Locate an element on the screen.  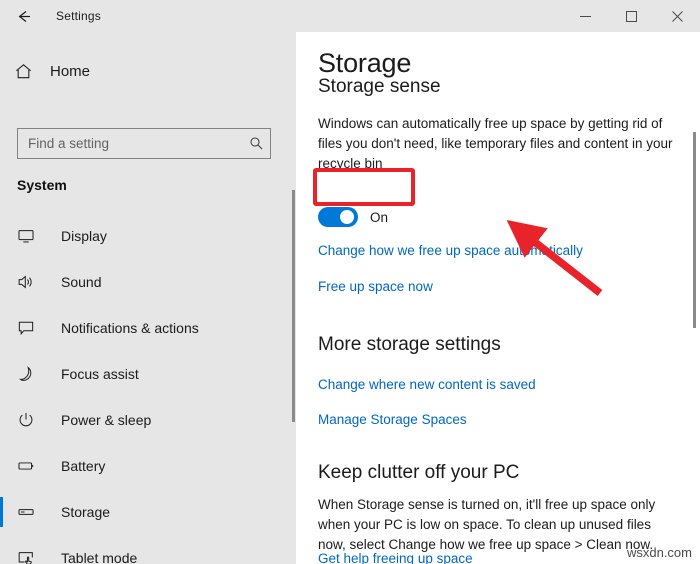
link-free-up-space-now: Free up space now is located at coordinates (375, 286).